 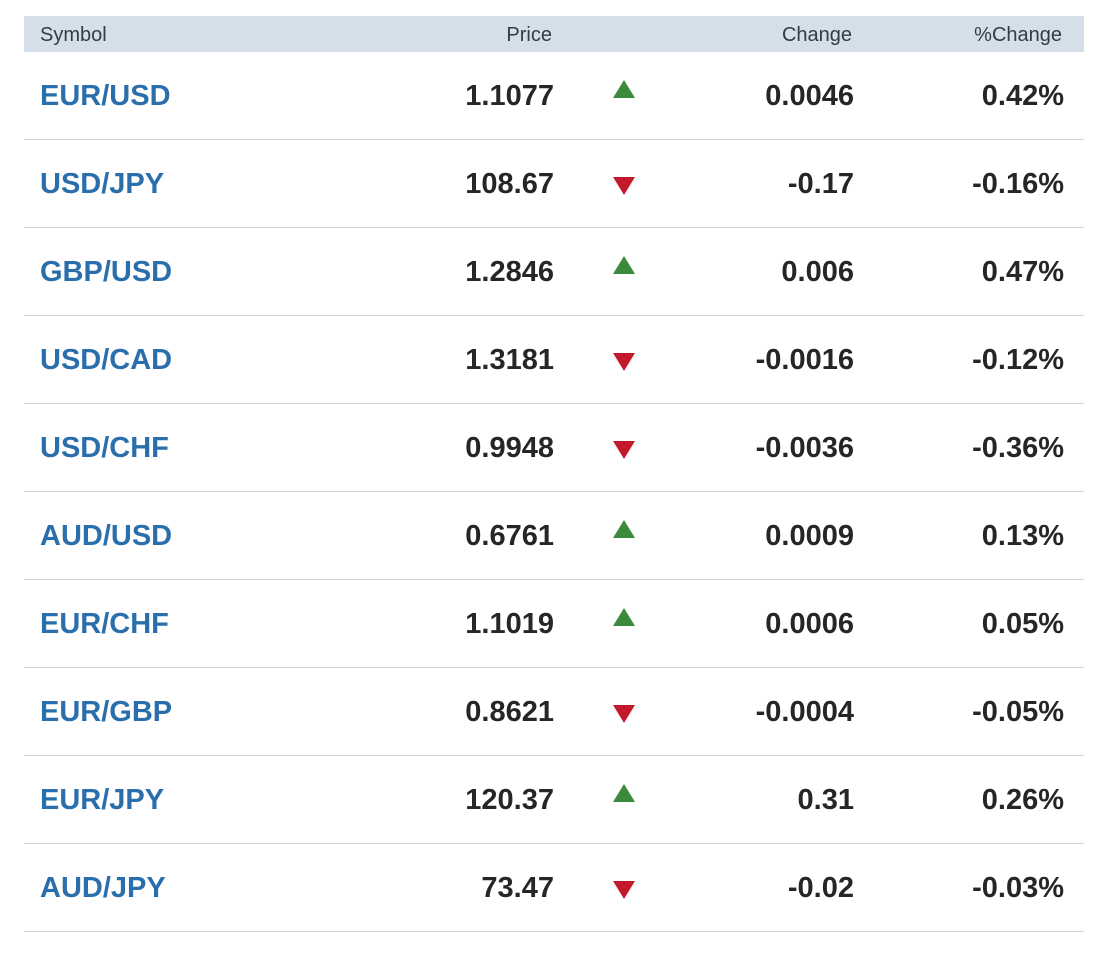 I want to click on table-row: EUR/CHF 1.1019 0.0006 0.05%, so click(x=554, y=624).